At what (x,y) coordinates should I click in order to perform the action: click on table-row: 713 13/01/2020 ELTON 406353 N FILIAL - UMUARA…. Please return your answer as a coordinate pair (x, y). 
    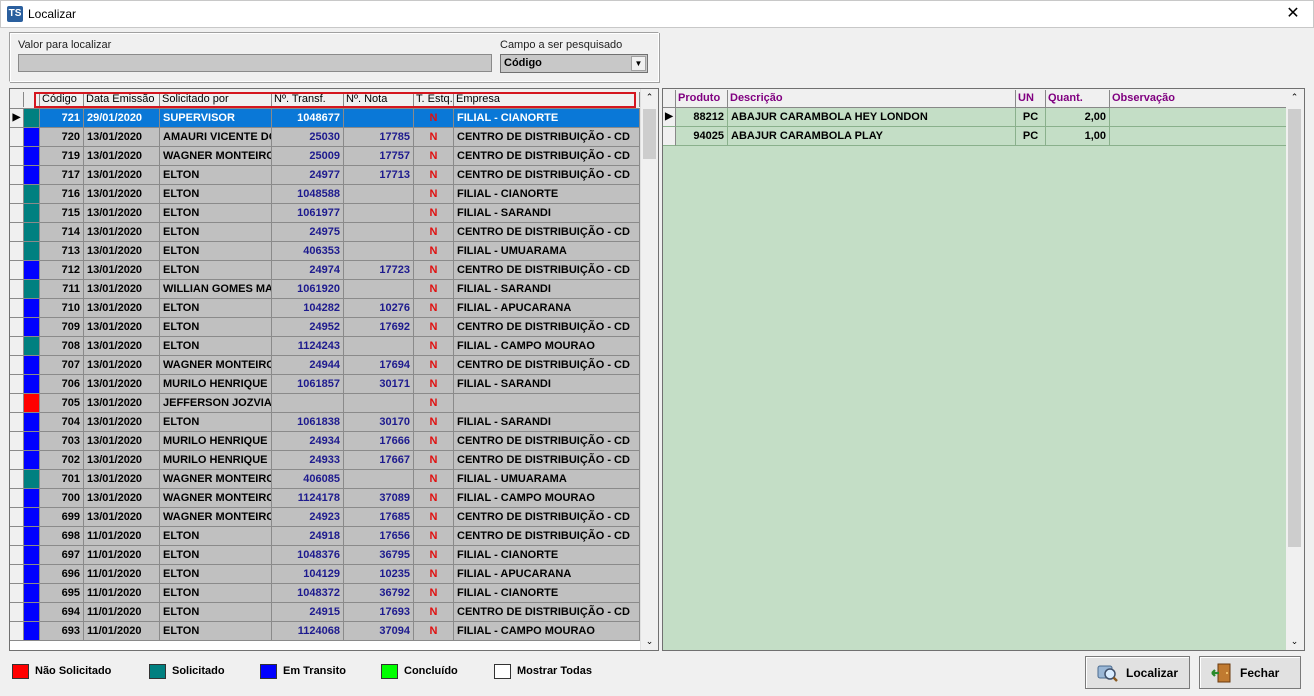
    Looking at the image, I should click on (325, 251).